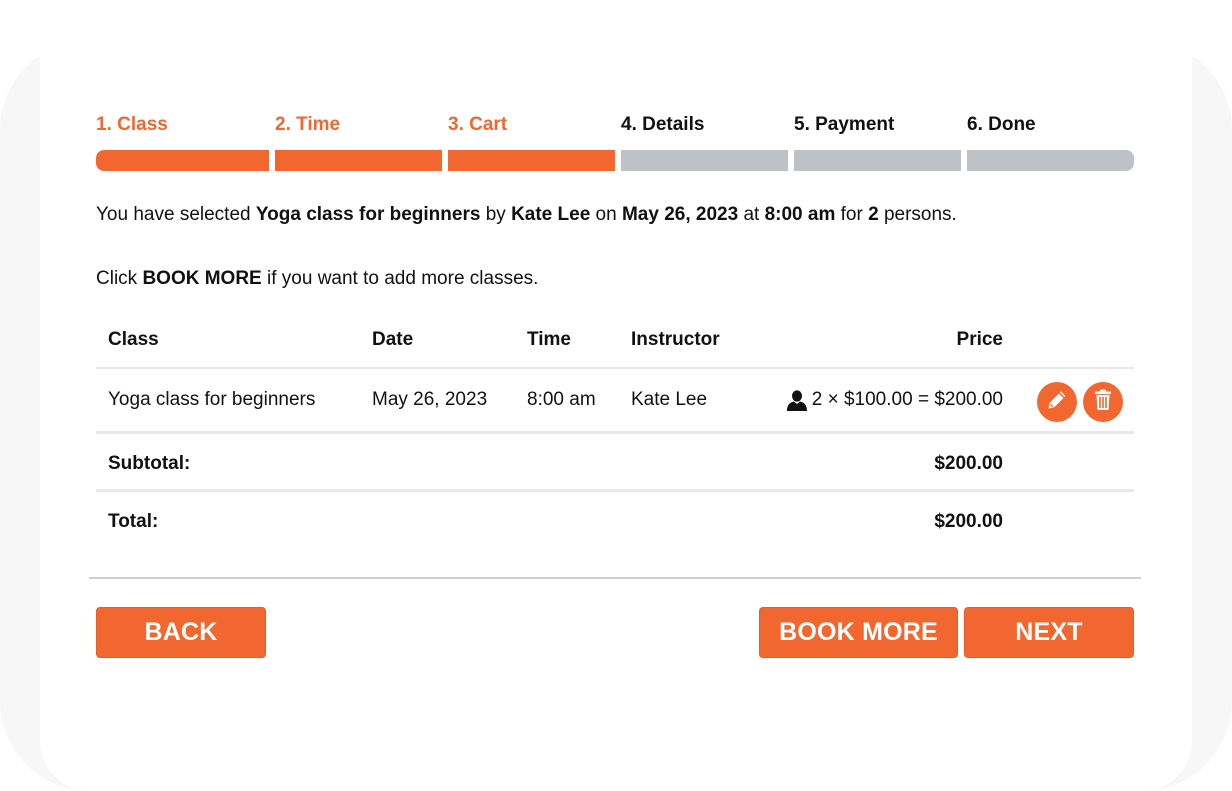  I want to click on hint-text: if you want to add more classes., so click(400, 278).